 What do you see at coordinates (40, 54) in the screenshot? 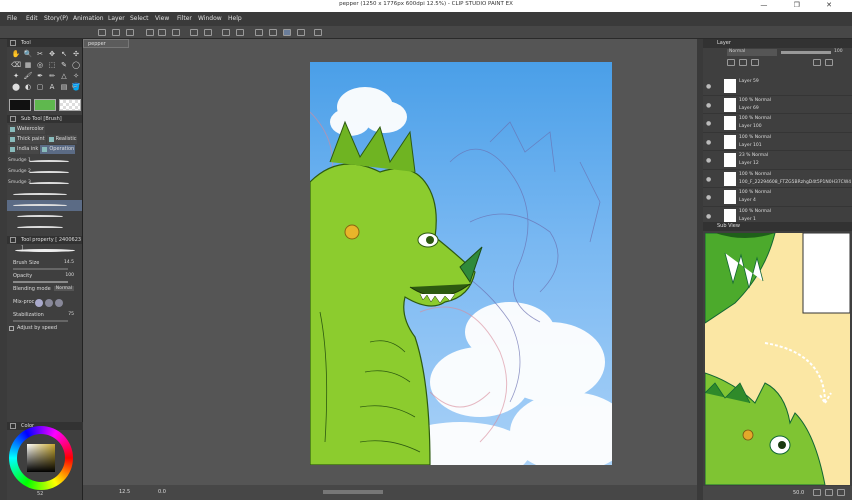
I see `tool-button-icon: ✂` at bounding box center [40, 54].